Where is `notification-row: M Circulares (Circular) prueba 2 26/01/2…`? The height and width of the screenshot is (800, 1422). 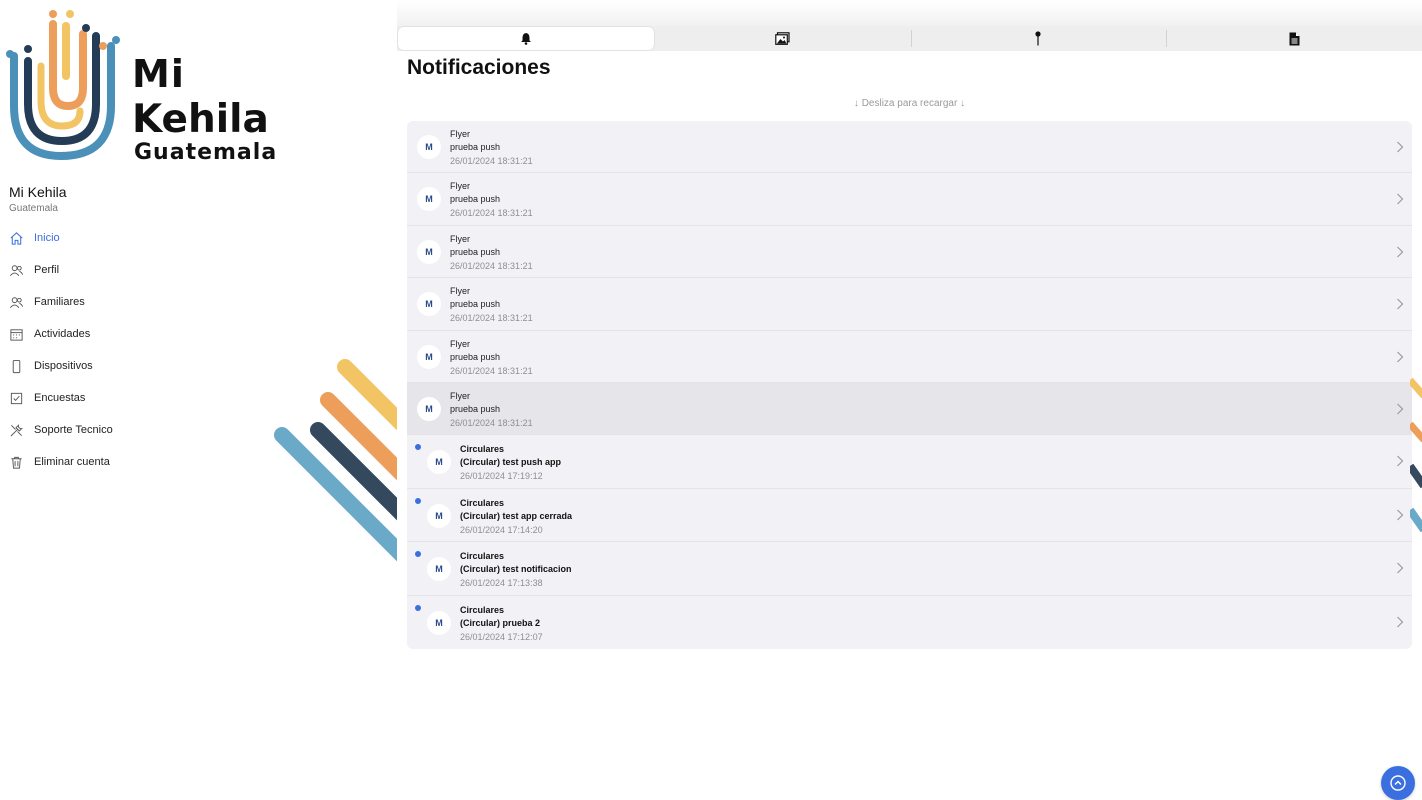 notification-row: M Circulares (Circular) prueba 2 26/01/2… is located at coordinates (909, 622).